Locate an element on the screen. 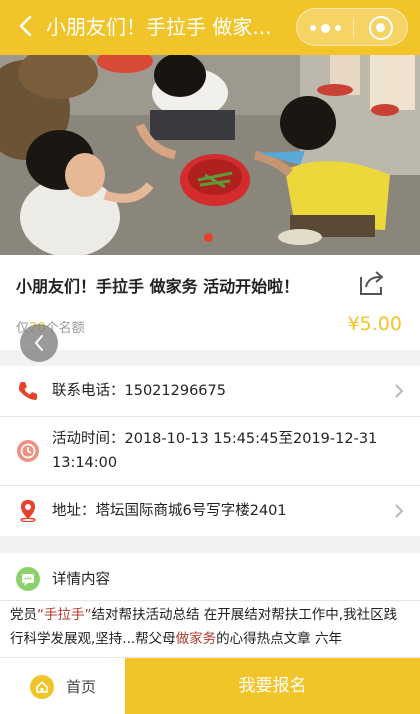  back-button is located at coordinates (25, 26).